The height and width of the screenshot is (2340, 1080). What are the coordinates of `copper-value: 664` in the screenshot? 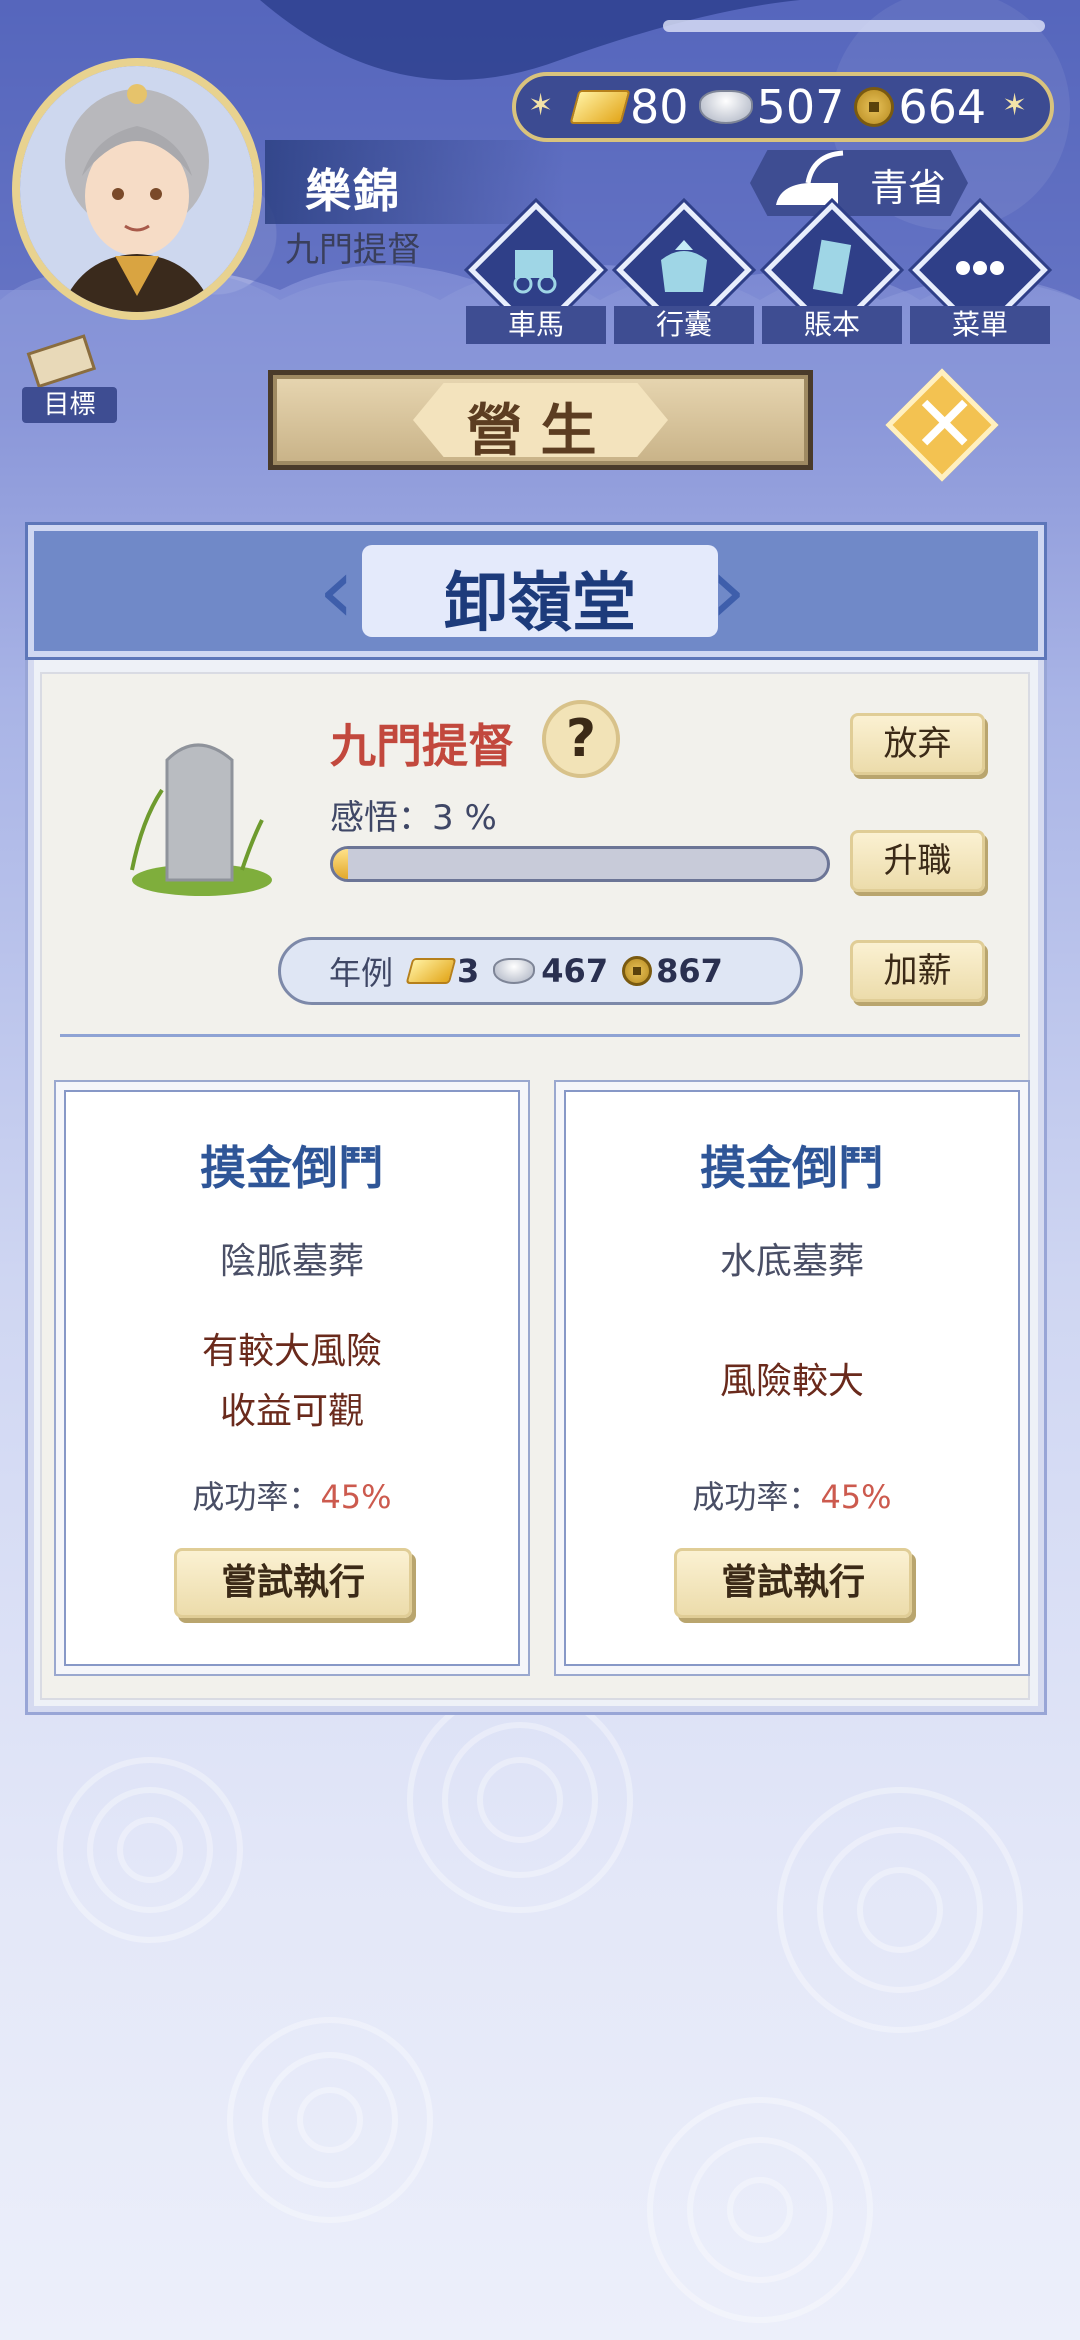 It's located at (942, 107).